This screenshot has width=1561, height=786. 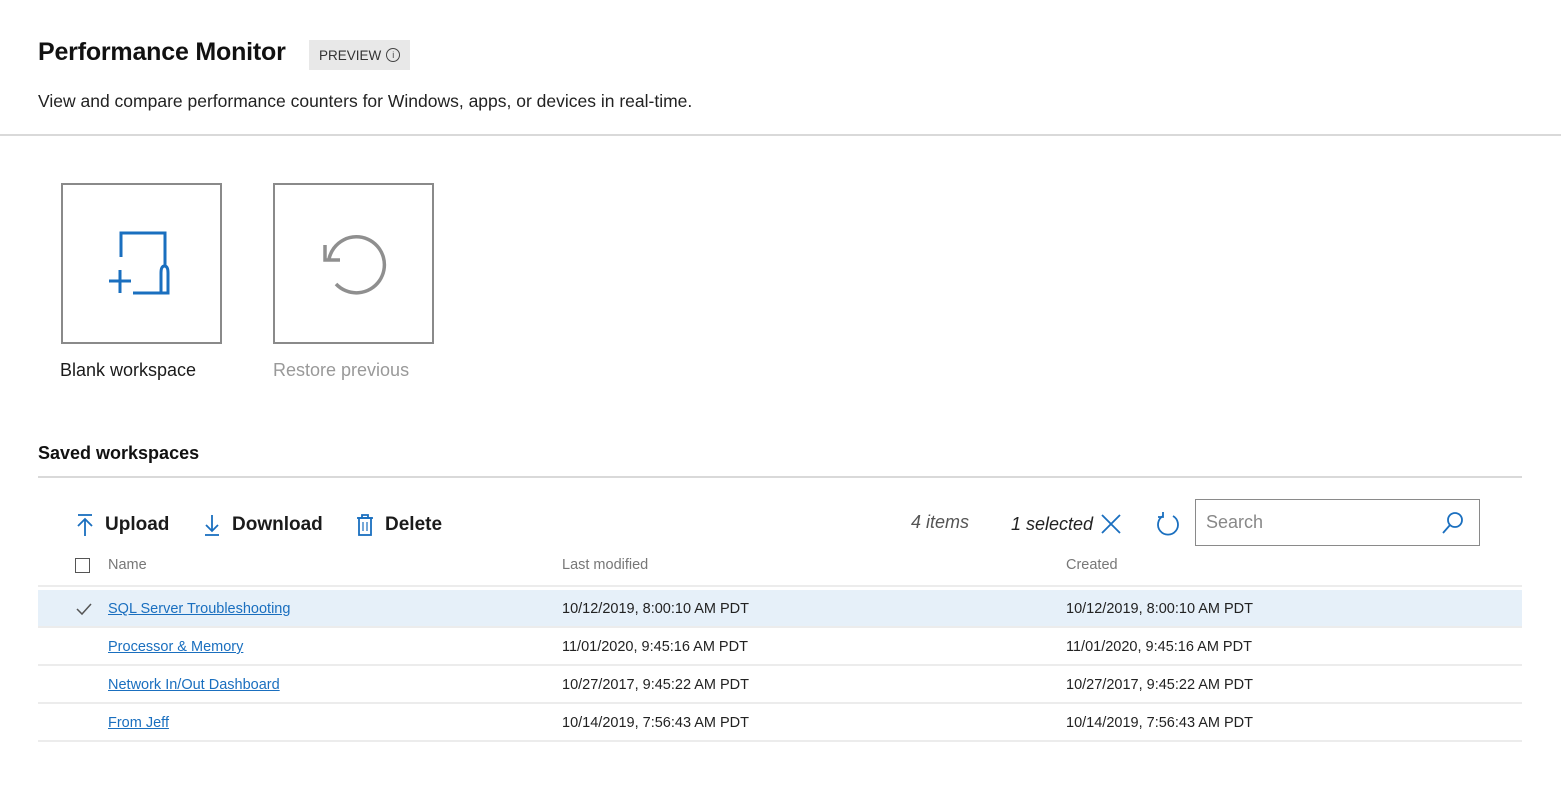 What do you see at coordinates (138, 262) in the screenshot?
I see `blank-workspace-icon` at bounding box center [138, 262].